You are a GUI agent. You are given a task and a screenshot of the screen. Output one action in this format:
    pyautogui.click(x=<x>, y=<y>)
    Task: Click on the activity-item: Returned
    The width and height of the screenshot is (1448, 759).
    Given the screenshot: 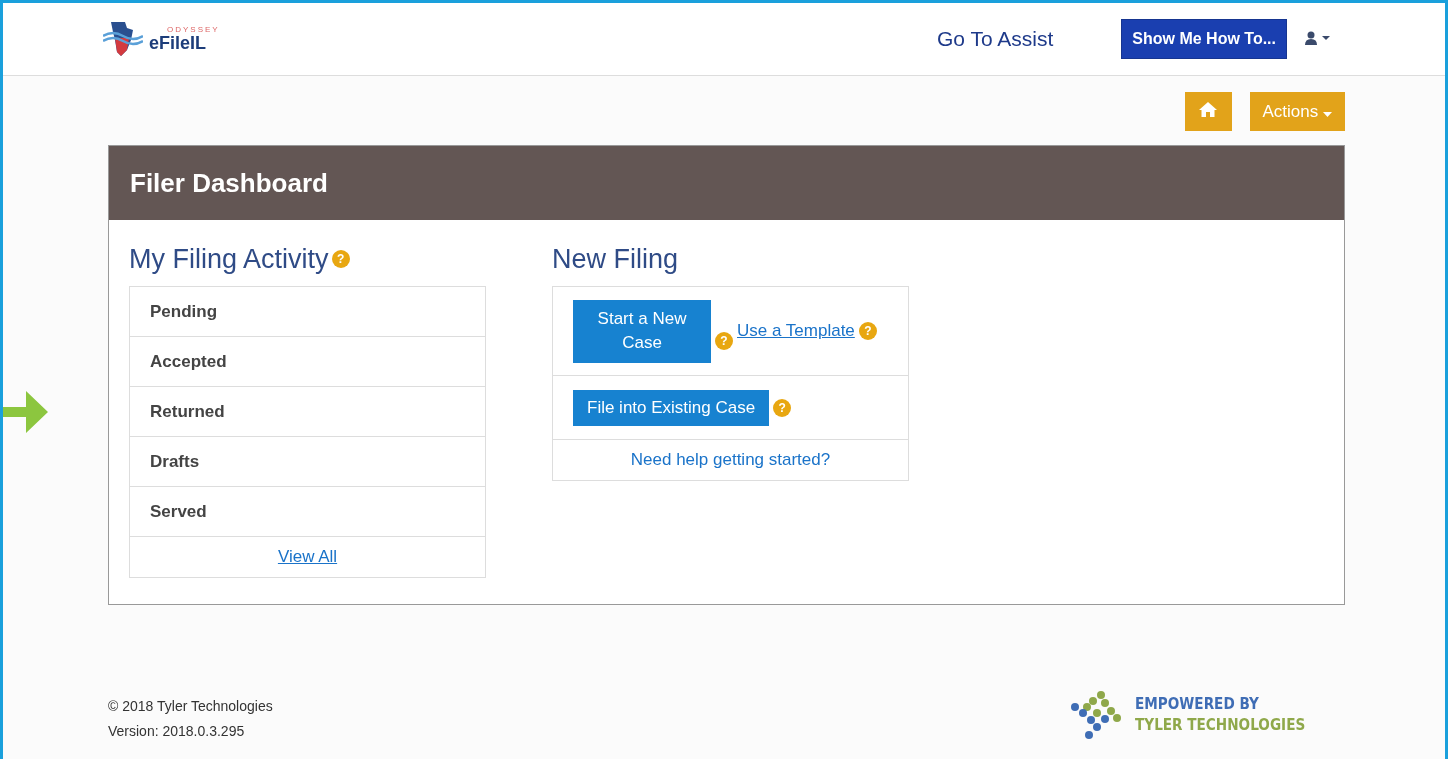 What is the action you would take?
    pyautogui.click(x=307, y=412)
    